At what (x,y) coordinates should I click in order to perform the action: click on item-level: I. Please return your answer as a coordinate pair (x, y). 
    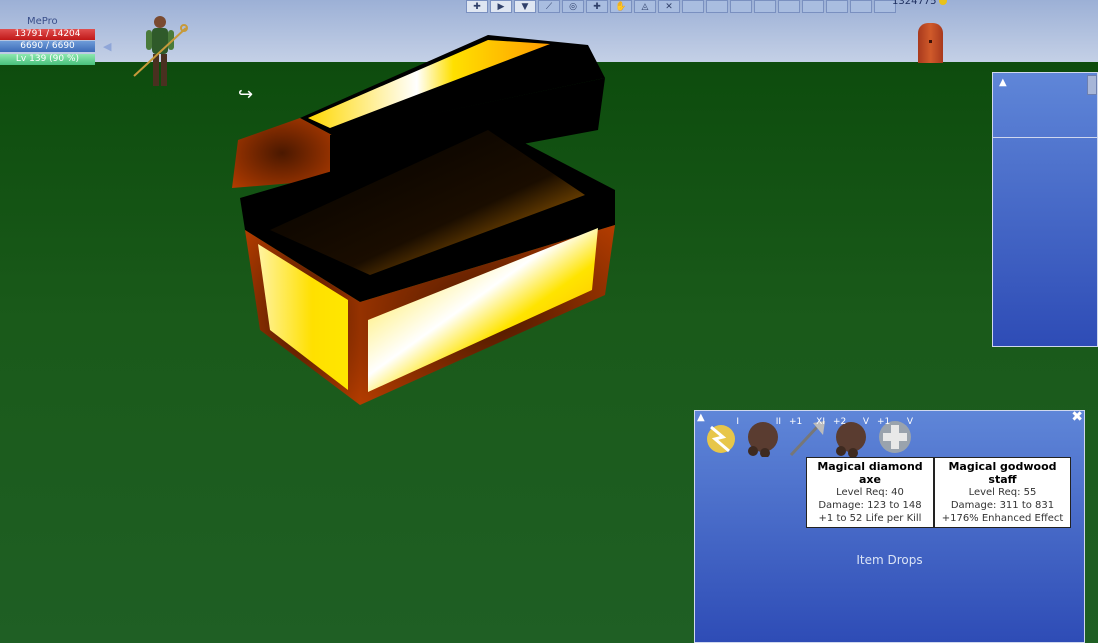
    Looking at the image, I should click on (737, 422).